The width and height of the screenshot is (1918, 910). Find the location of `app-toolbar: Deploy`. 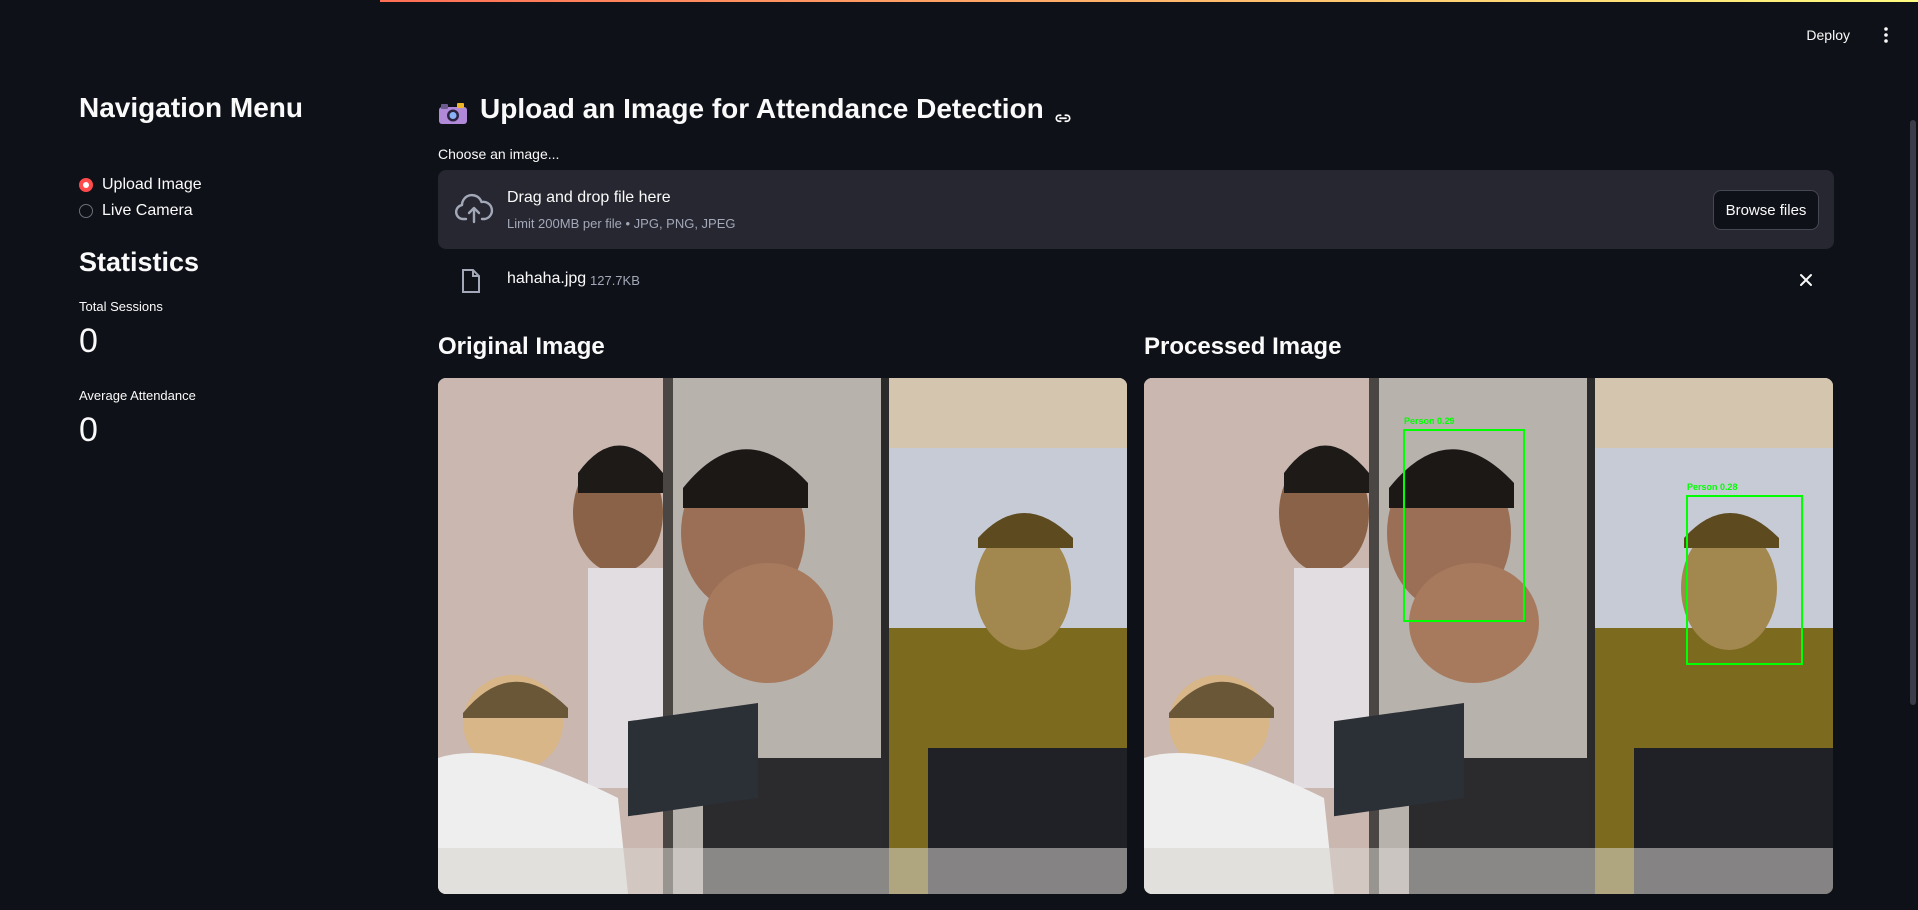

app-toolbar: Deploy is located at coordinates (1849, 35).